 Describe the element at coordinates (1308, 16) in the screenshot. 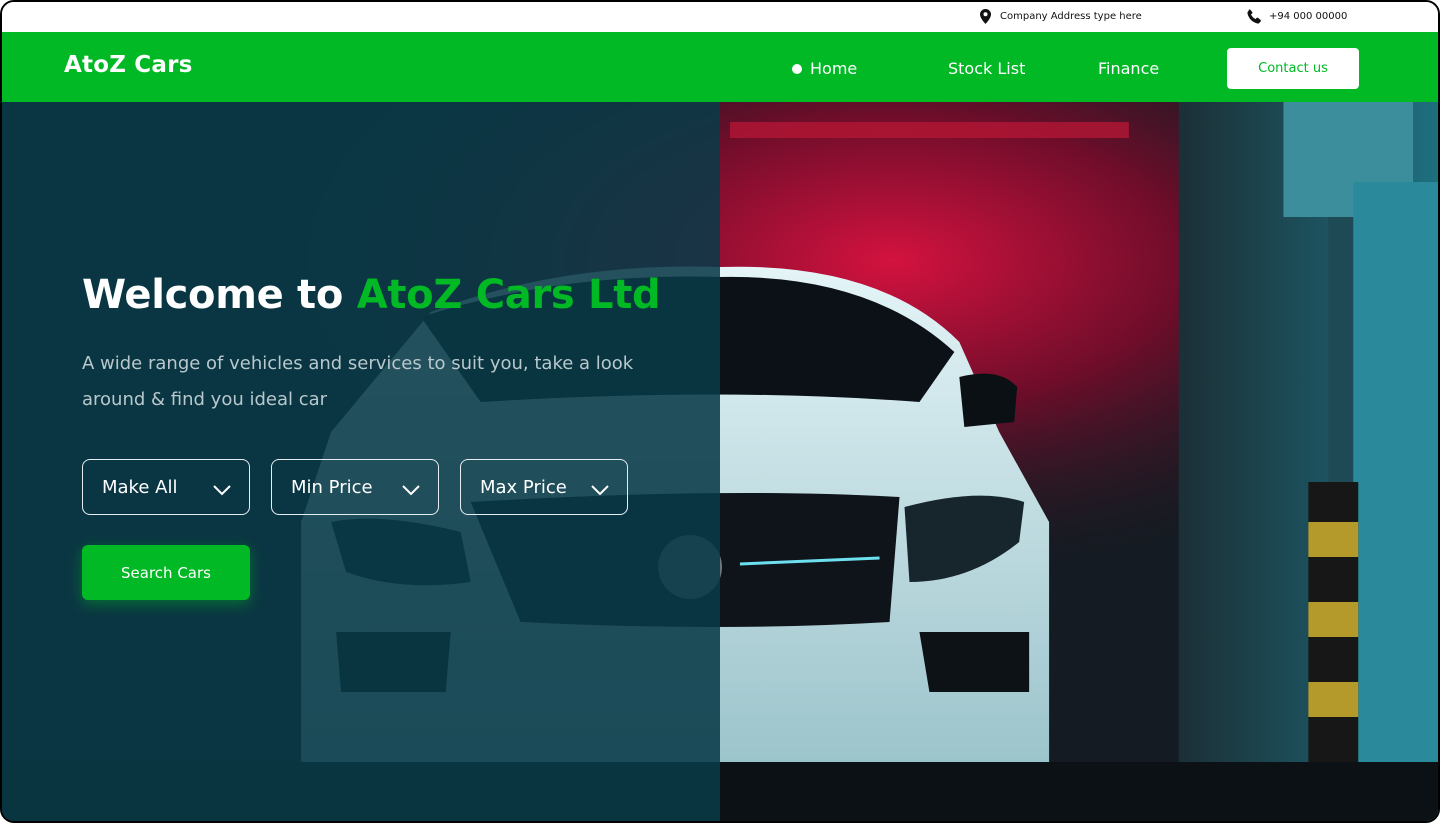

I see `phone-text: +94 000 00000` at that location.